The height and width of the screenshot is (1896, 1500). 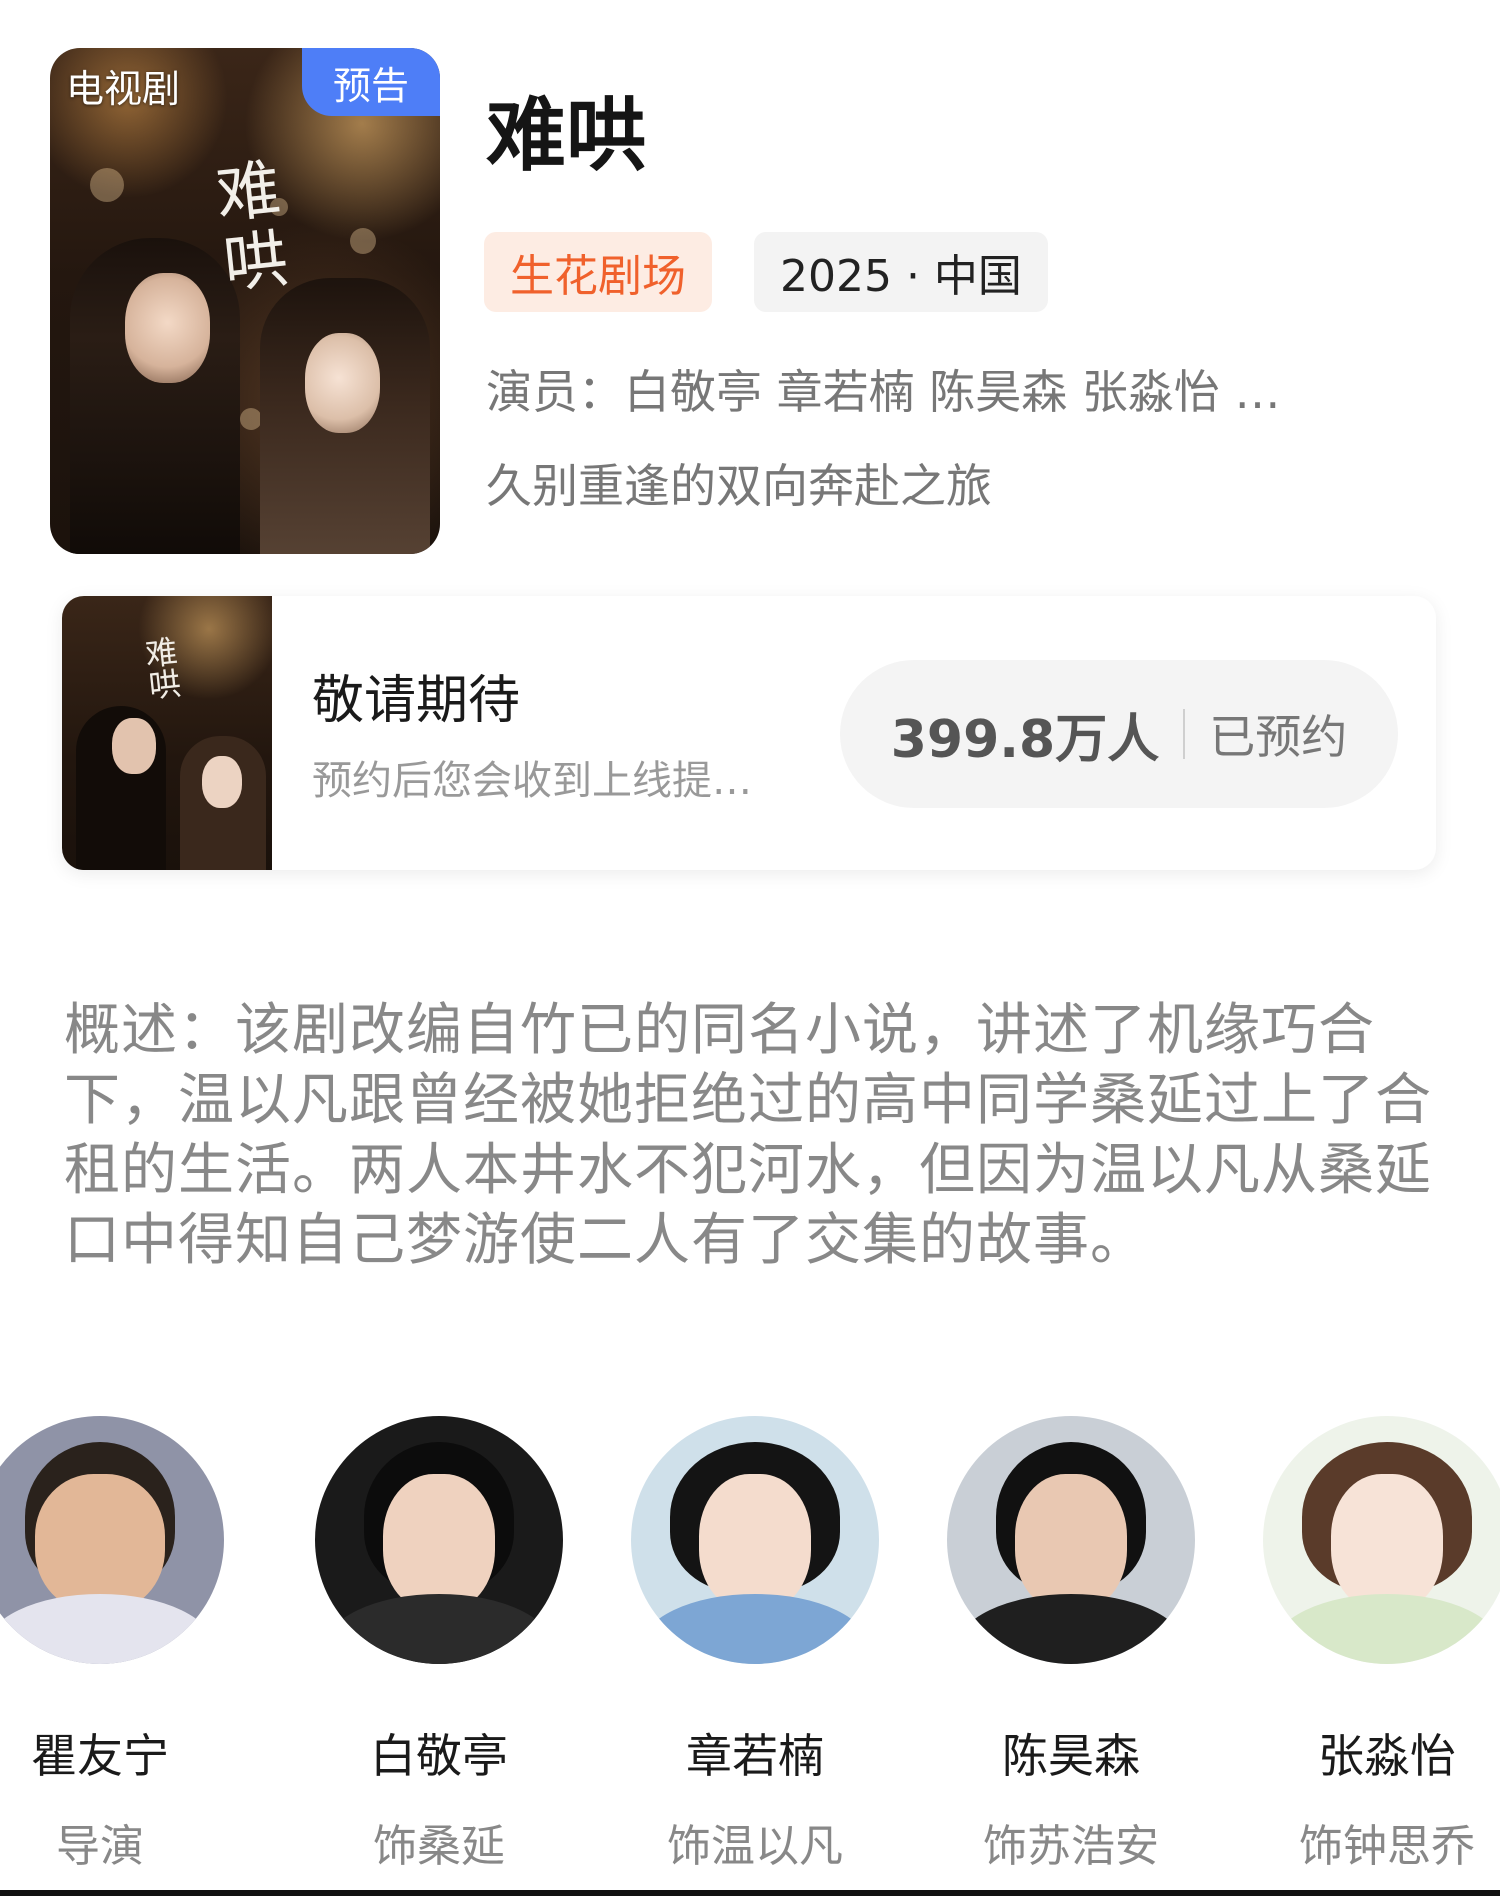 I want to click on year-region-tag: 2025 · 中国, so click(x=901, y=272).